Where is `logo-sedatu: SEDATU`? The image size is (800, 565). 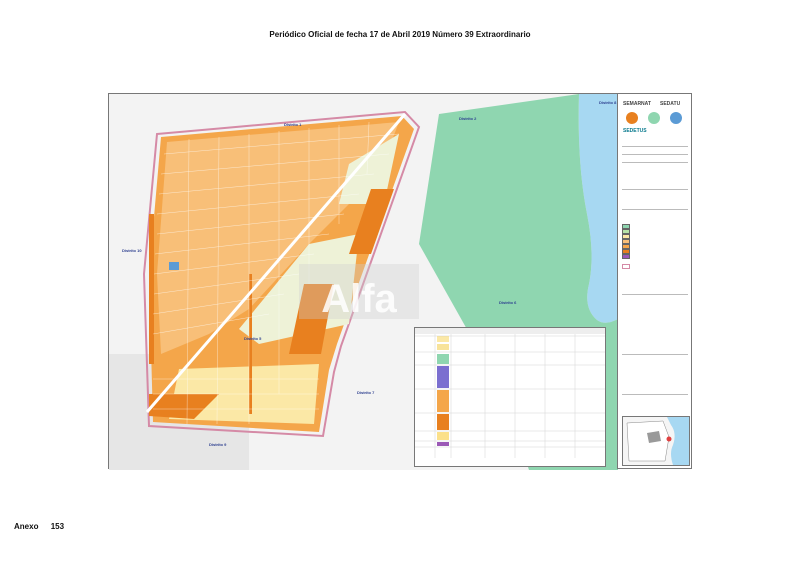 logo-sedatu: SEDATU is located at coordinates (670, 104).